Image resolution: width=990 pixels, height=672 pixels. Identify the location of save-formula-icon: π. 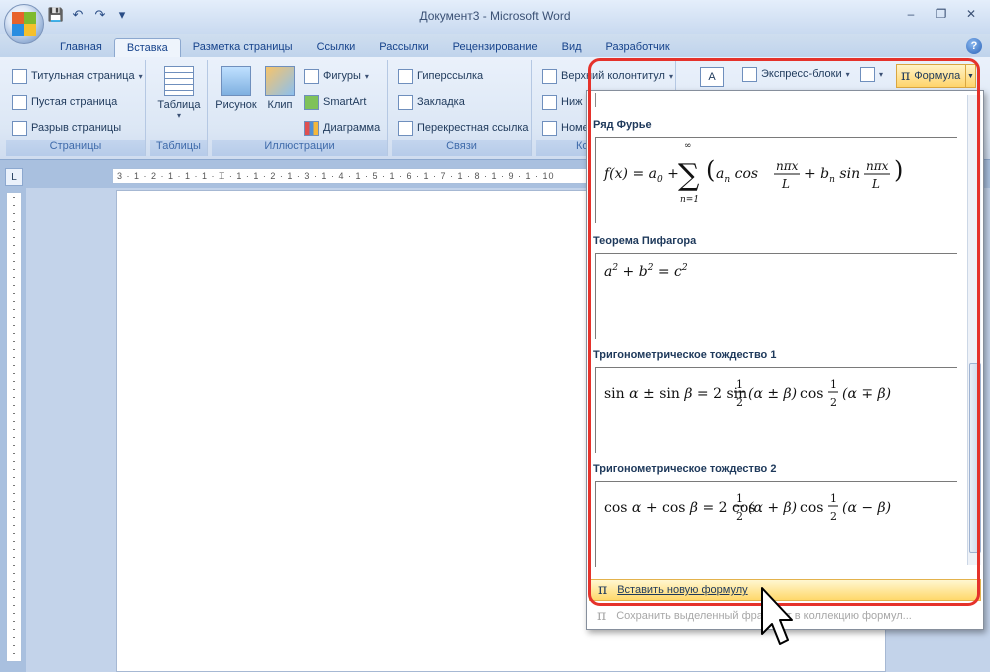
(602, 616).